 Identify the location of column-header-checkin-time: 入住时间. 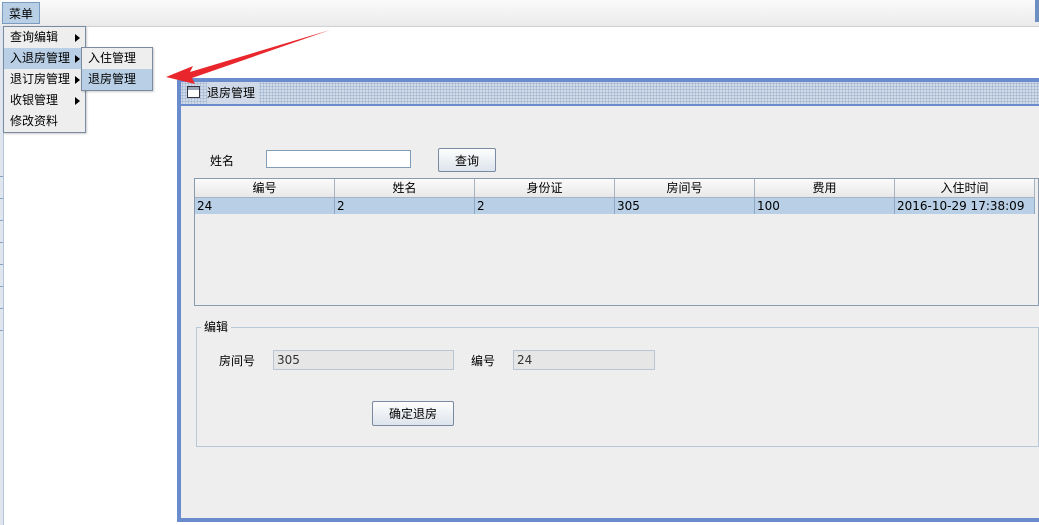
(965, 188).